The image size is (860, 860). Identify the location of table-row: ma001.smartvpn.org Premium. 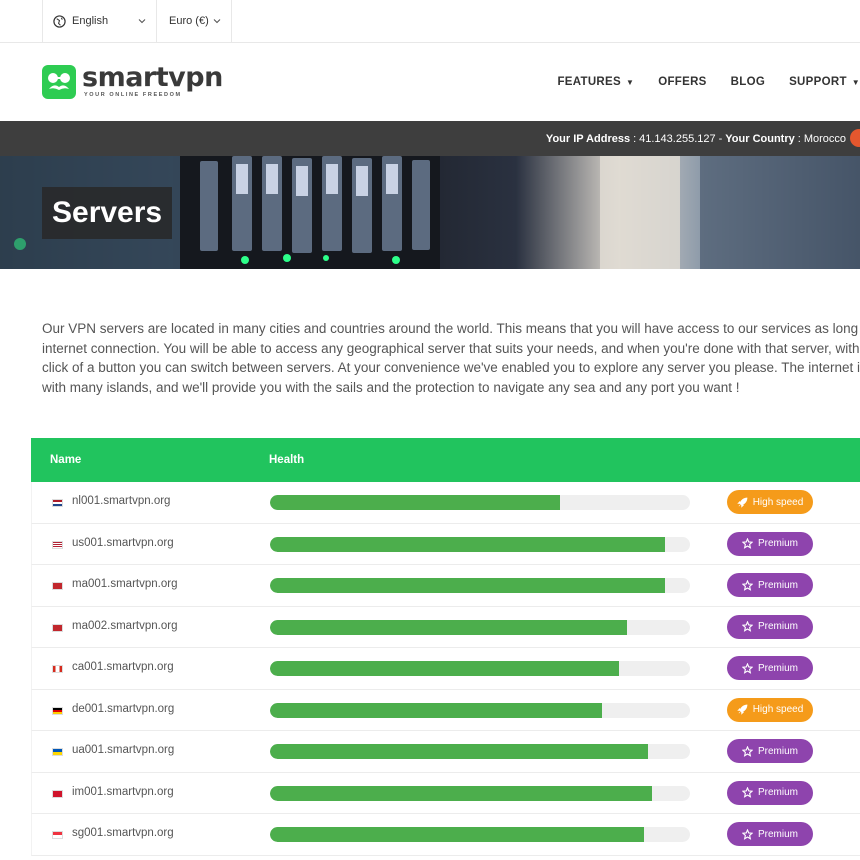
(445, 586).